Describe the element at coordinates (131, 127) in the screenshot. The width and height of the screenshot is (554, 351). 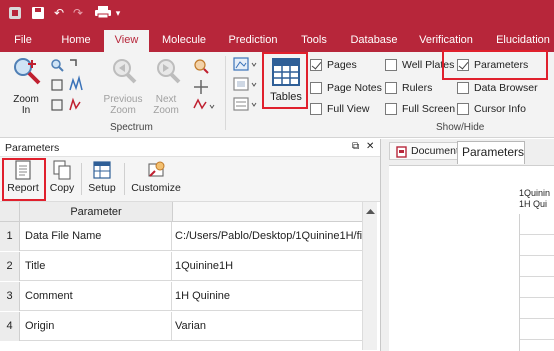
I see `spectrum-group-label: Spectrum` at that location.